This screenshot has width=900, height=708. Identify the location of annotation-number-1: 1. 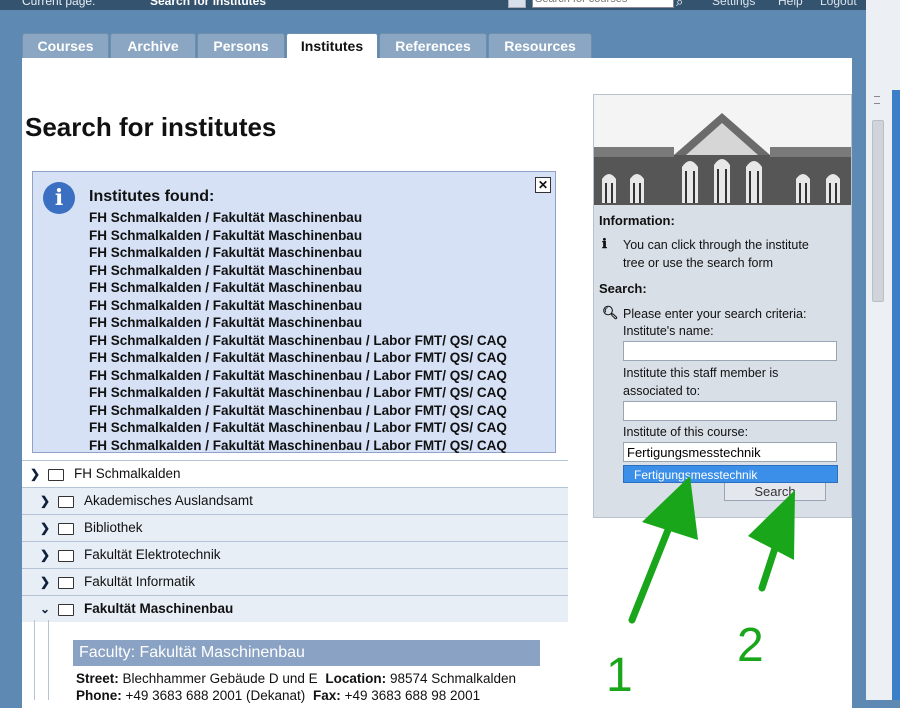
(619, 675).